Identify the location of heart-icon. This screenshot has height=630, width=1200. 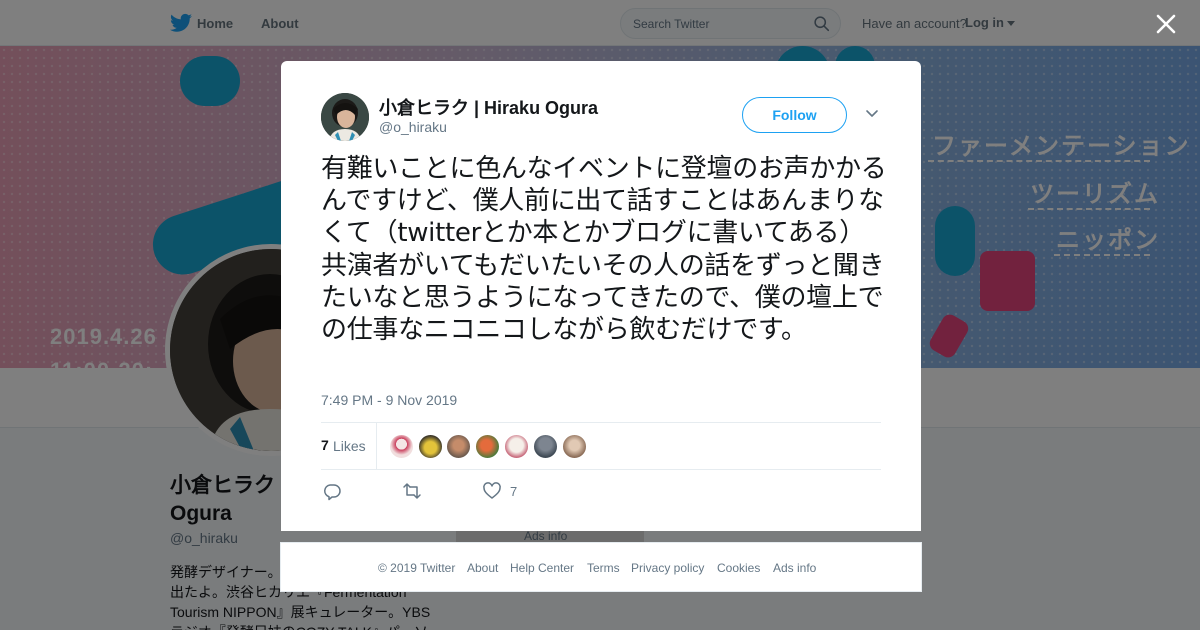
(492, 491).